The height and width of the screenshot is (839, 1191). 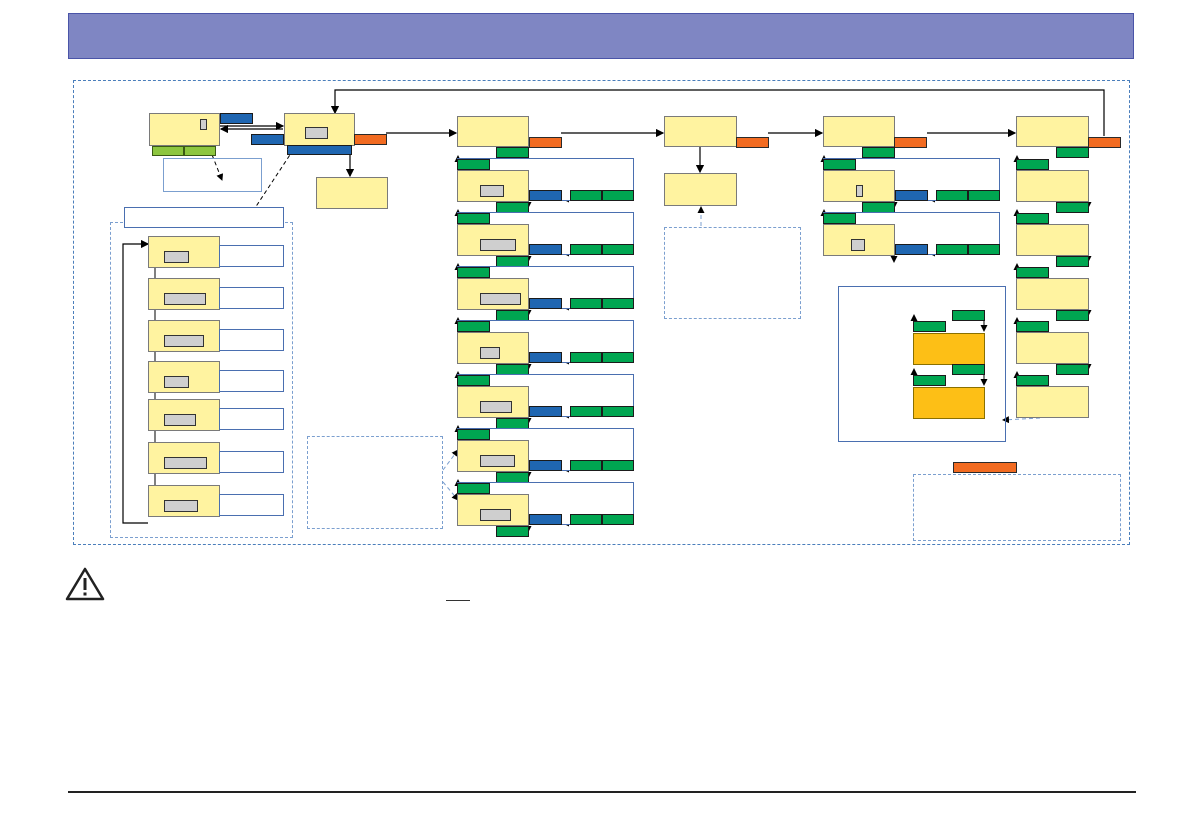 What do you see at coordinates (185, 299) in the screenshot?
I see `settings-item-2-slot` at bounding box center [185, 299].